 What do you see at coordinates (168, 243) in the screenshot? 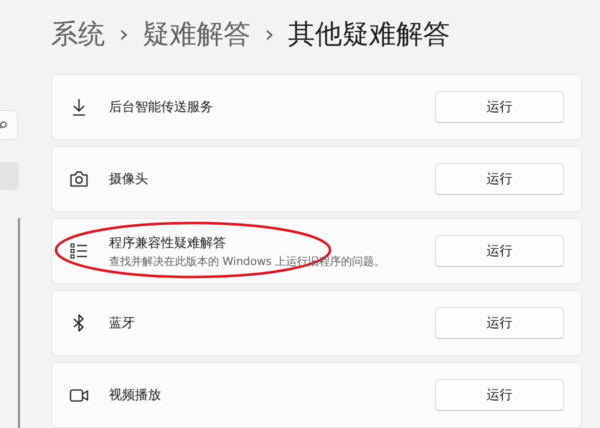
I see `troubleshooter-title: 程序兼容性疑难解答` at bounding box center [168, 243].